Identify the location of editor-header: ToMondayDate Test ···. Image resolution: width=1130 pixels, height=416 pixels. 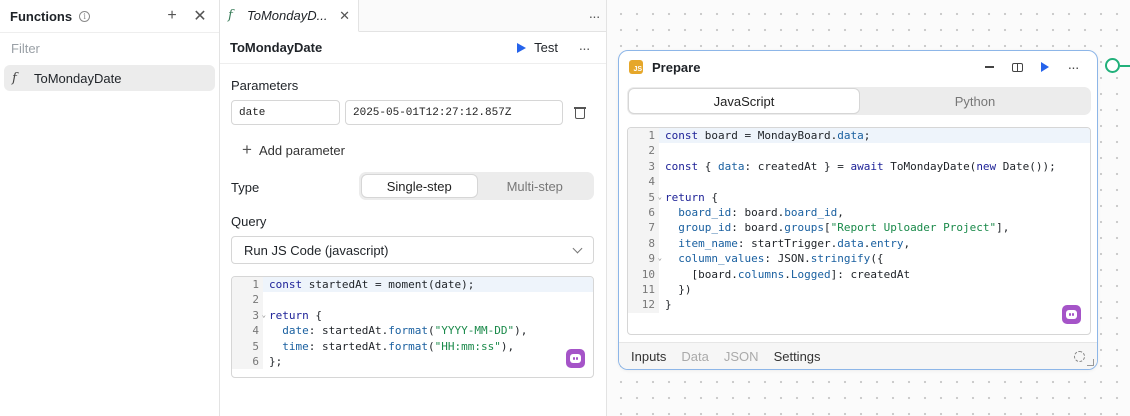
(413, 48).